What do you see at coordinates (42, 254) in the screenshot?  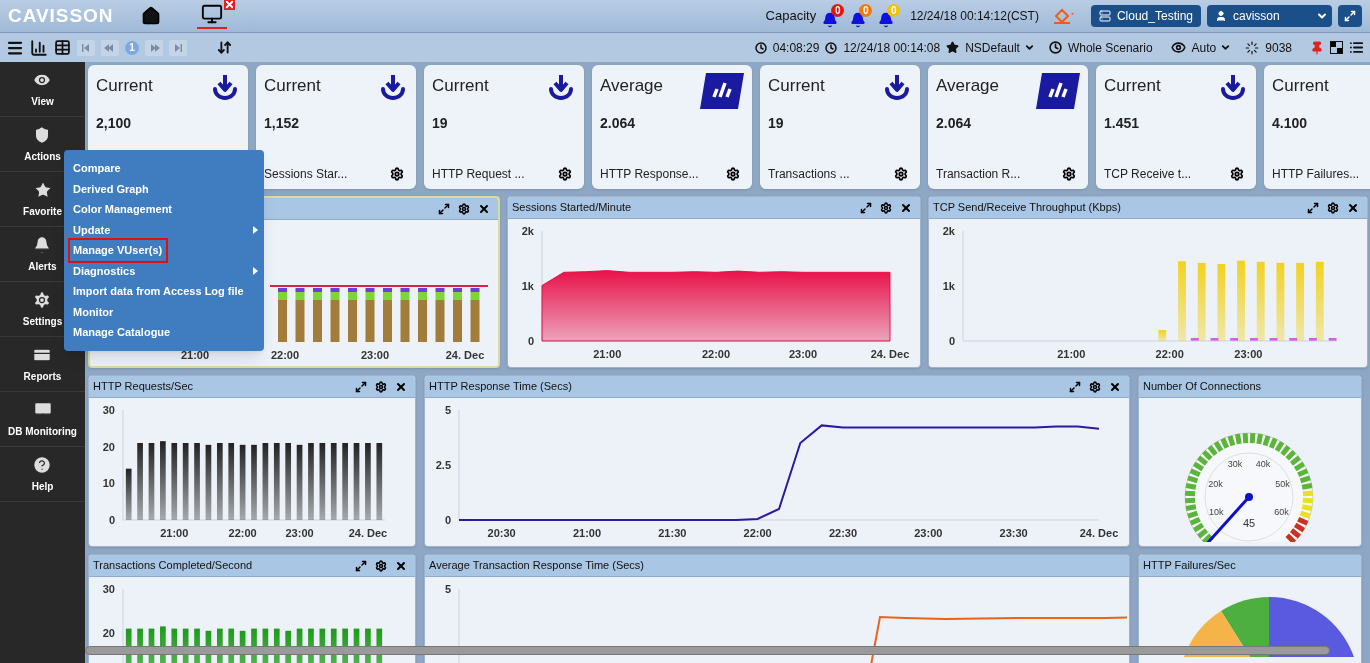 I see `sidebar-item: Alerts` at bounding box center [42, 254].